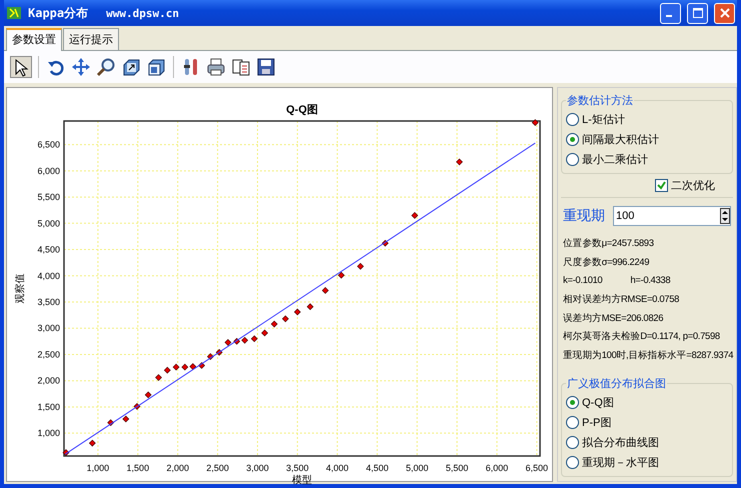  What do you see at coordinates (621, 299) in the screenshot?
I see `result-text: 相对误差均方RMSE=0.0758` at bounding box center [621, 299].